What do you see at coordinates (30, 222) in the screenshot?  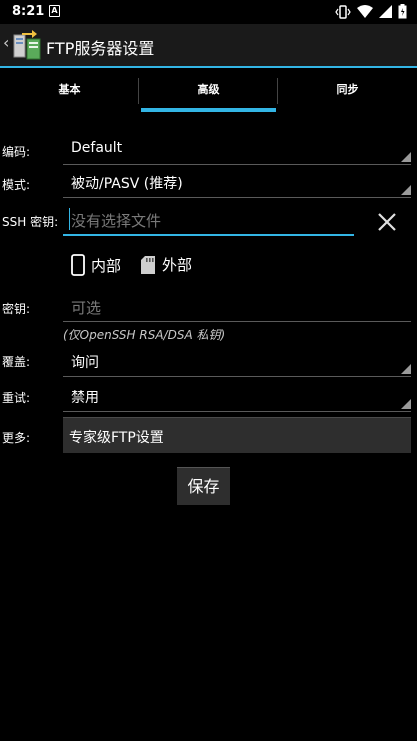 I see `ssh-key-label: SSH 密钥:` at bounding box center [30, 222].